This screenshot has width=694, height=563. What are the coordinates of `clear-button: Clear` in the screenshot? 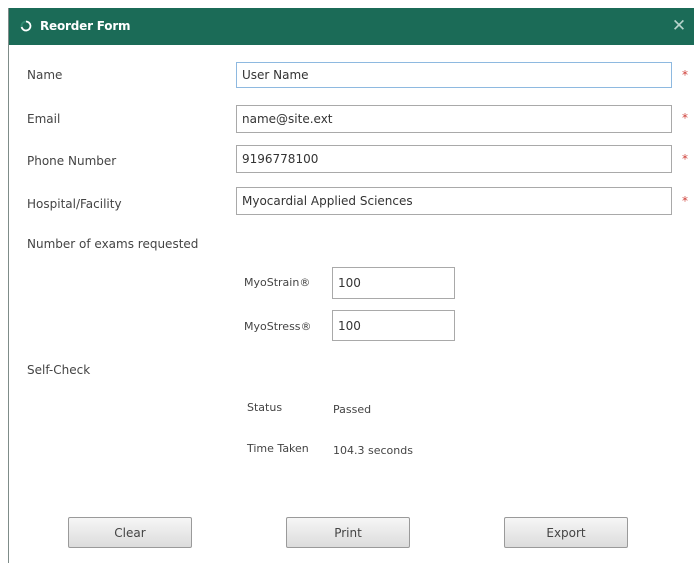 It's located at (130, 532).